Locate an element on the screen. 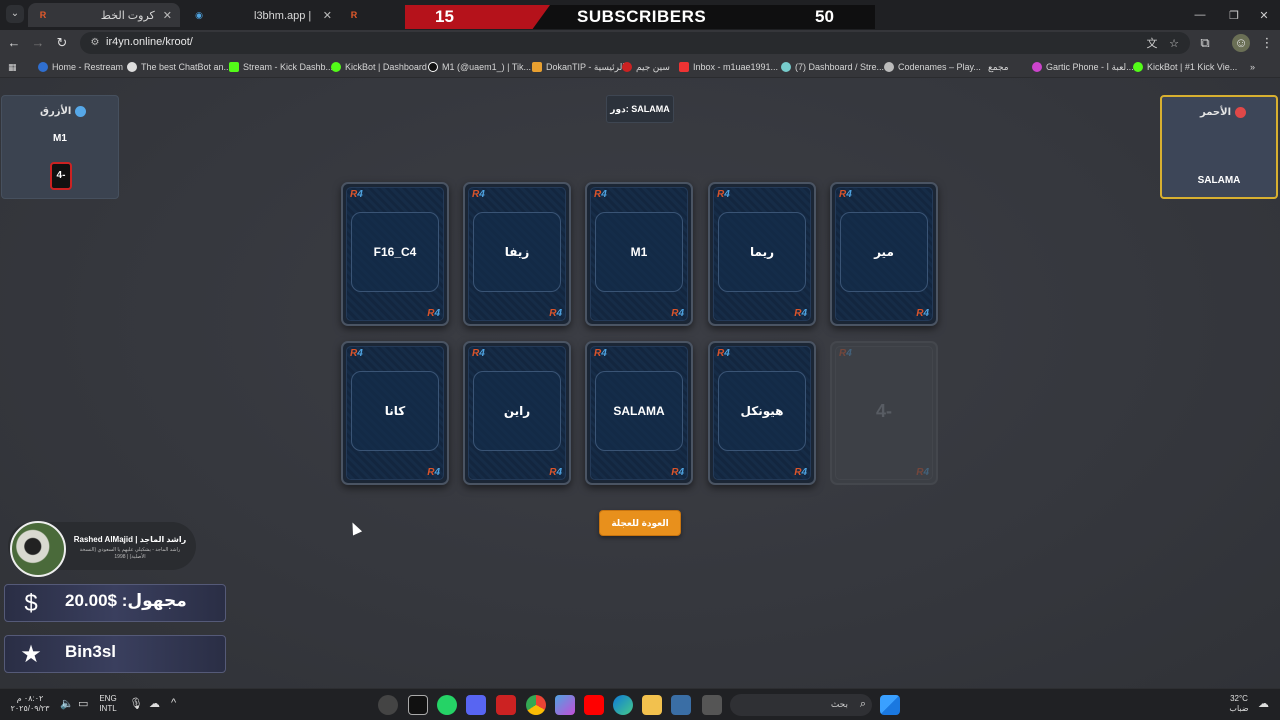 This screenshot has height=720, width=1280. network-icon: ▭ is located at coordinates (83, 703).